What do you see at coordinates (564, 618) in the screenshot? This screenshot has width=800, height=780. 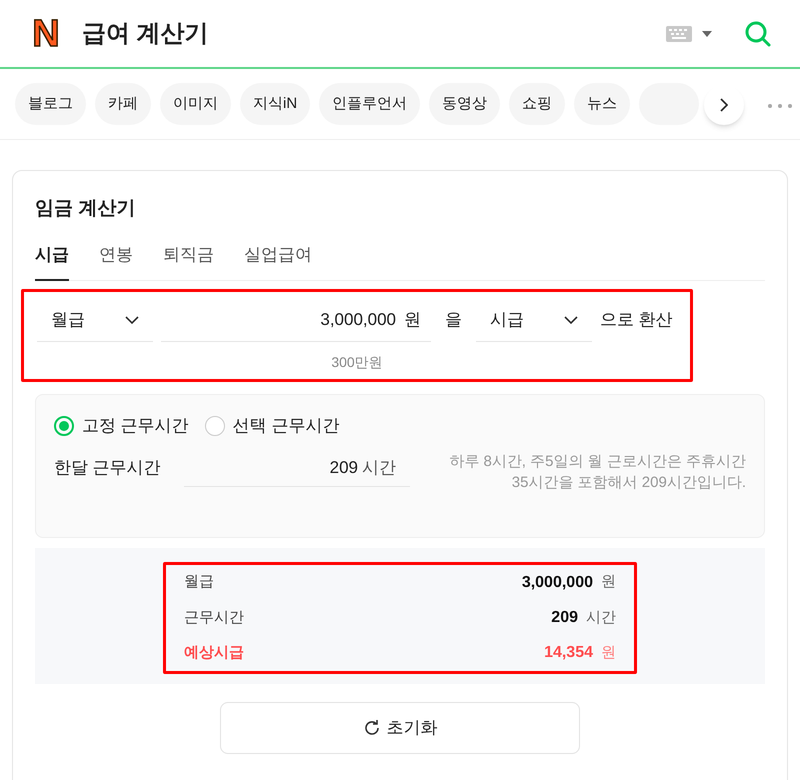 I see `result-value: 209` at bounding box center [564, 618].